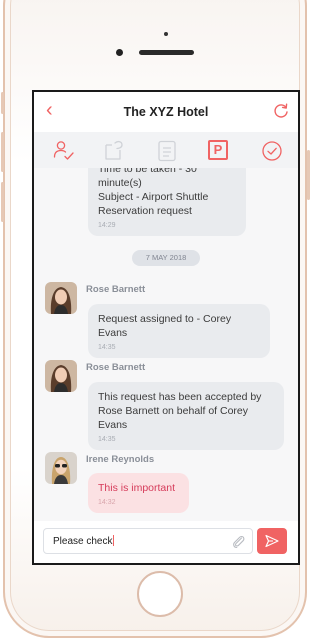  What do you see at coordinates (107, 502) in the screenshot?
I see `message-time: 14:32` at bounding box center [107, 502].